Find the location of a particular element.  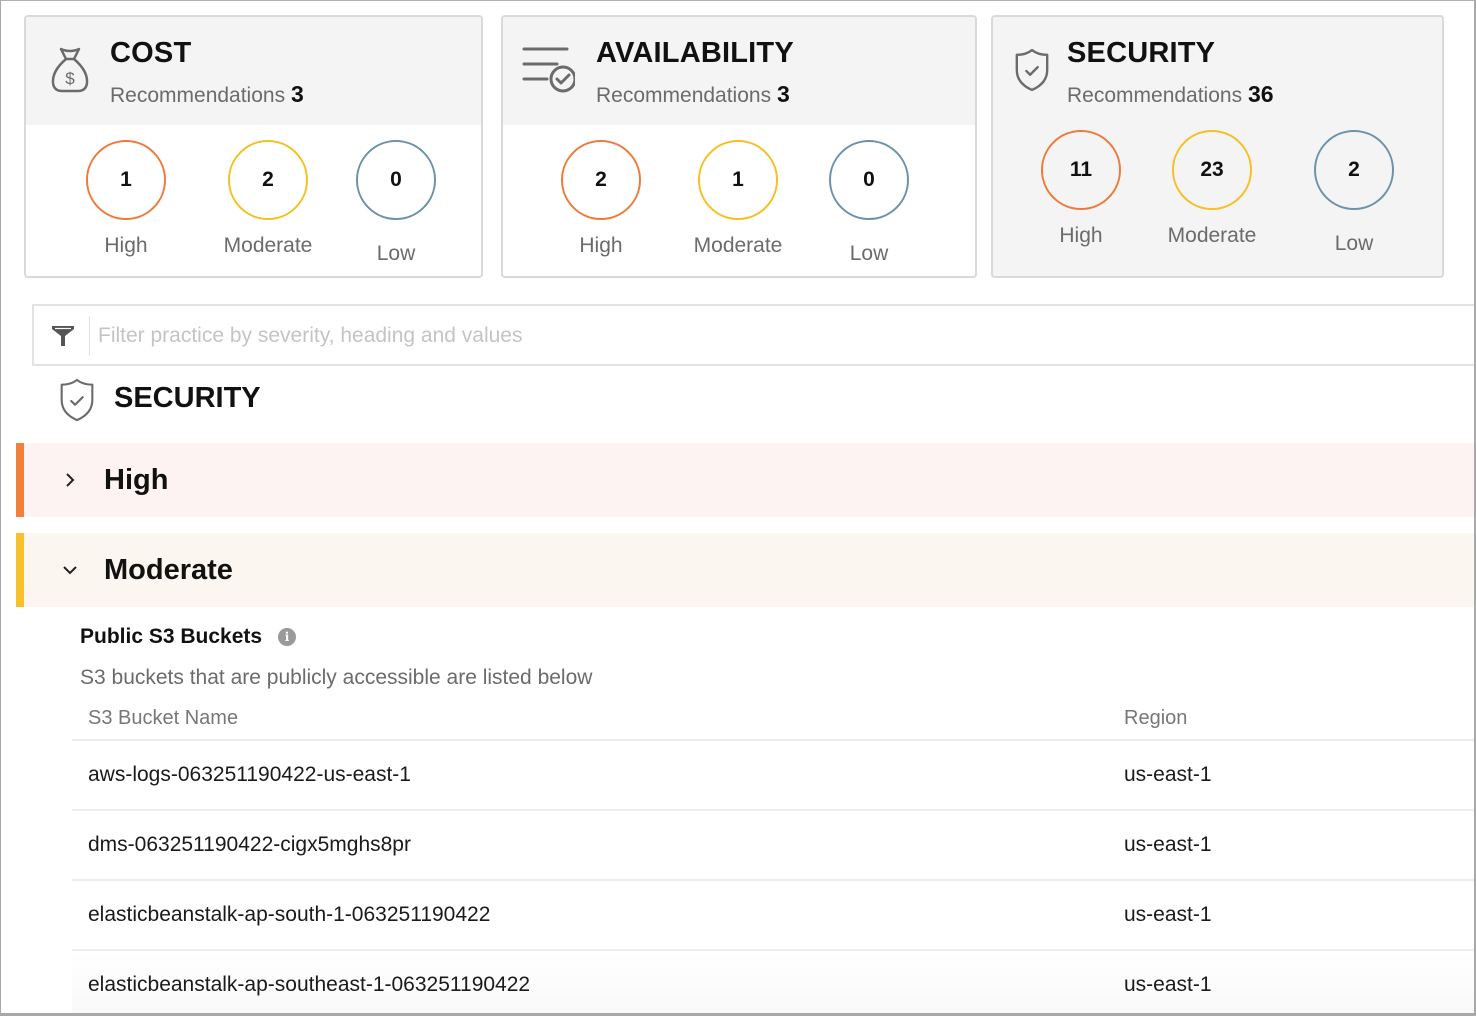

chevron-right-icon is located at coordinates (70, 480).